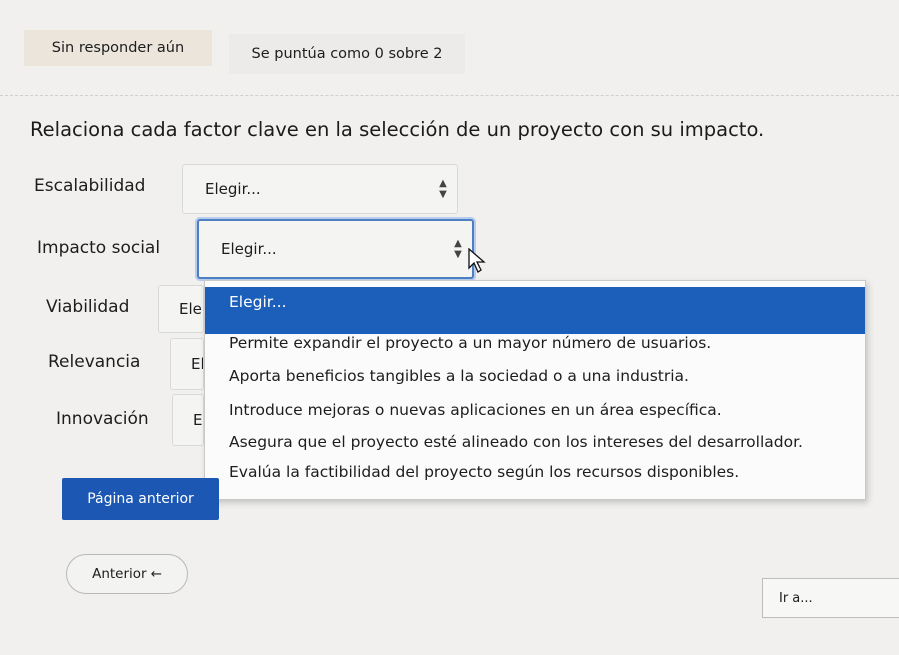 The image size is (899, 655). What do you see at coordinates (156, 574) in the screenshot?
I see `arrow-left-icon: ←` at bounding box center [156, 574].